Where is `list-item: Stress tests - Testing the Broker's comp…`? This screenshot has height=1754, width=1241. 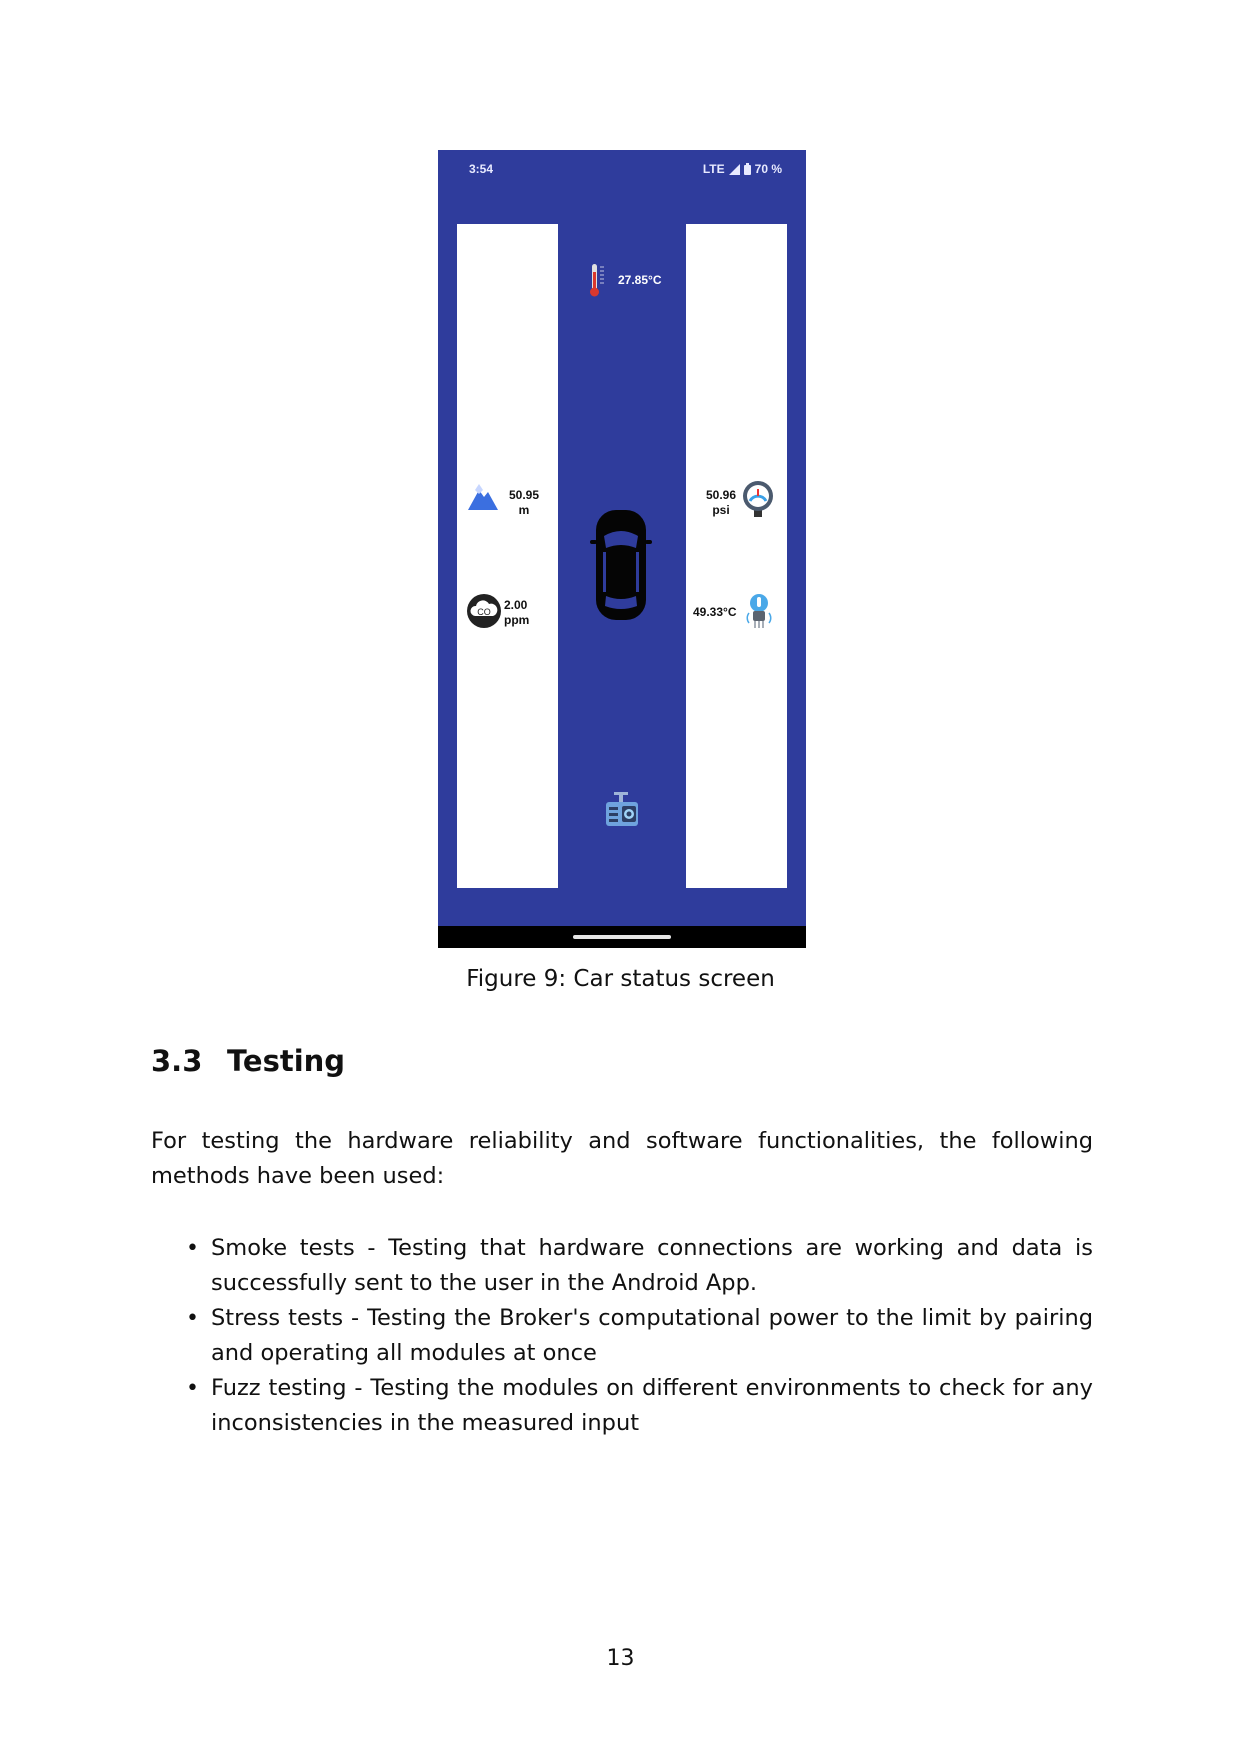
list-item: Stress tests - Testing the Broker's comp… is located at coordinates (622, 1336).